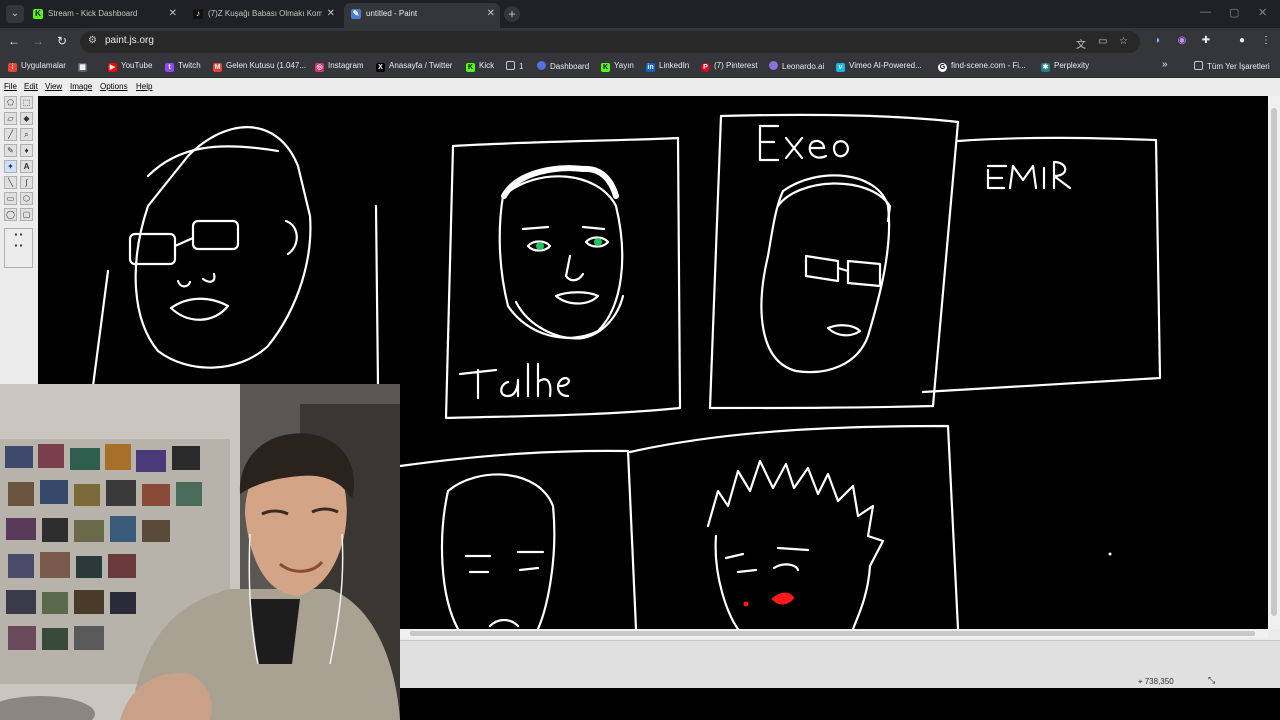 The height and width of the screenshot is (720, 1280). I want to click on free-select-icon: ⬠, so click(10, 102).